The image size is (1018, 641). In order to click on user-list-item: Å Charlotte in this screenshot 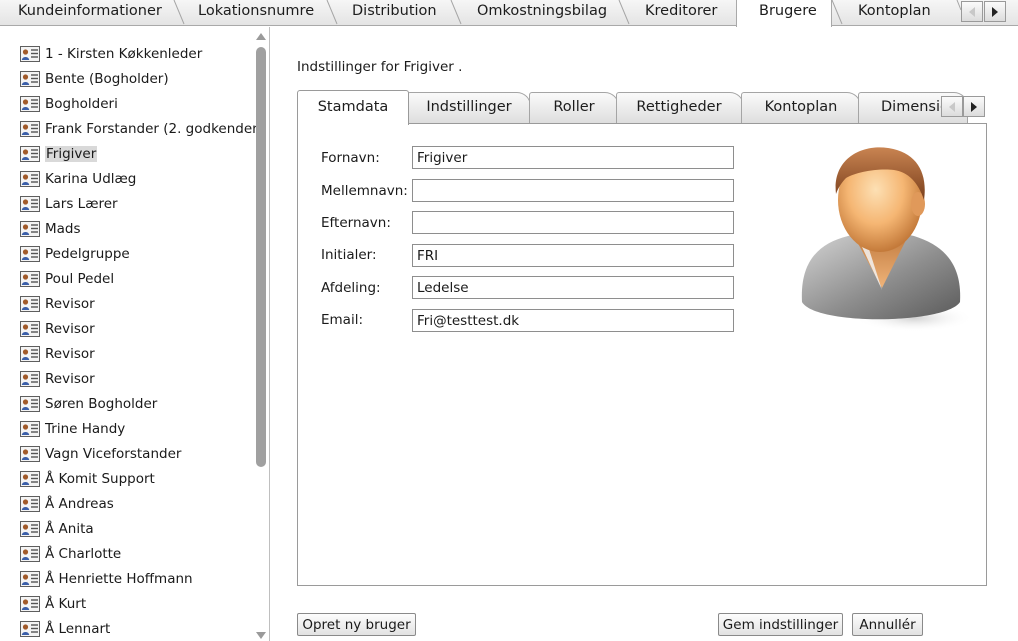, I will do `click(70, 554)`.